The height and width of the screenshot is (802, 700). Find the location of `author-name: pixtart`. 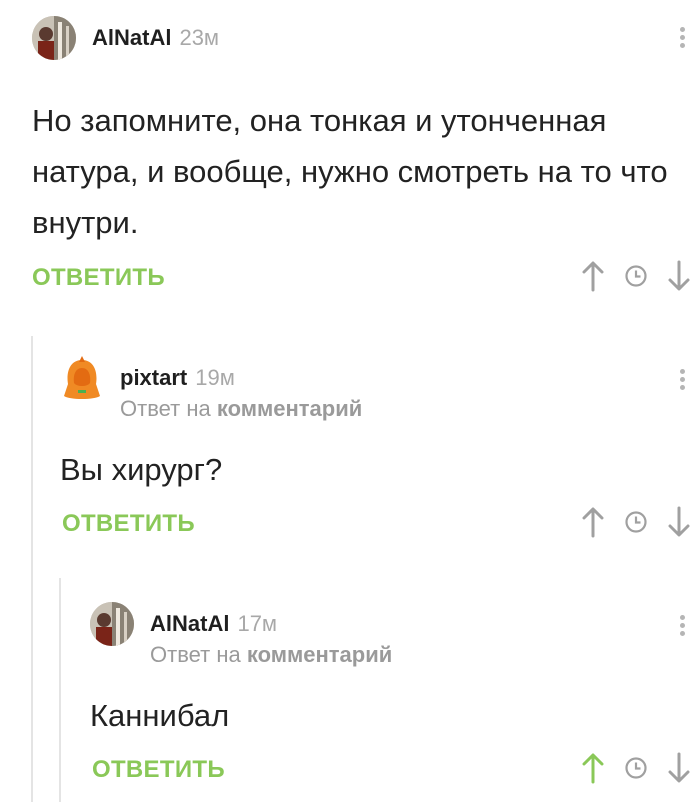

author-name: pixtart is located at coordinates (153, 378).